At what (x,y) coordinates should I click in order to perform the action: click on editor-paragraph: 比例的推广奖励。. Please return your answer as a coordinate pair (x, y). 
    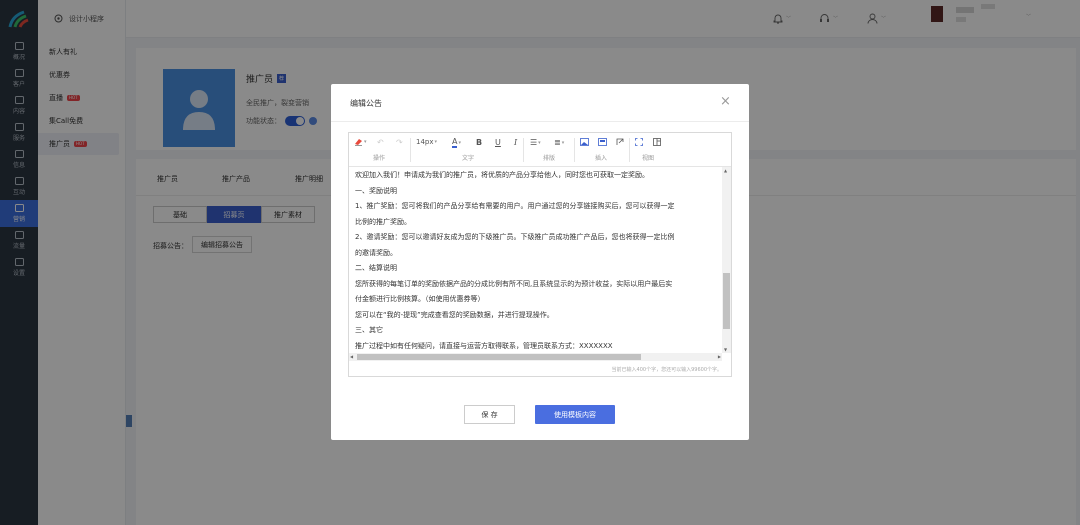
    Looking at the image, I should click on (383, 221).